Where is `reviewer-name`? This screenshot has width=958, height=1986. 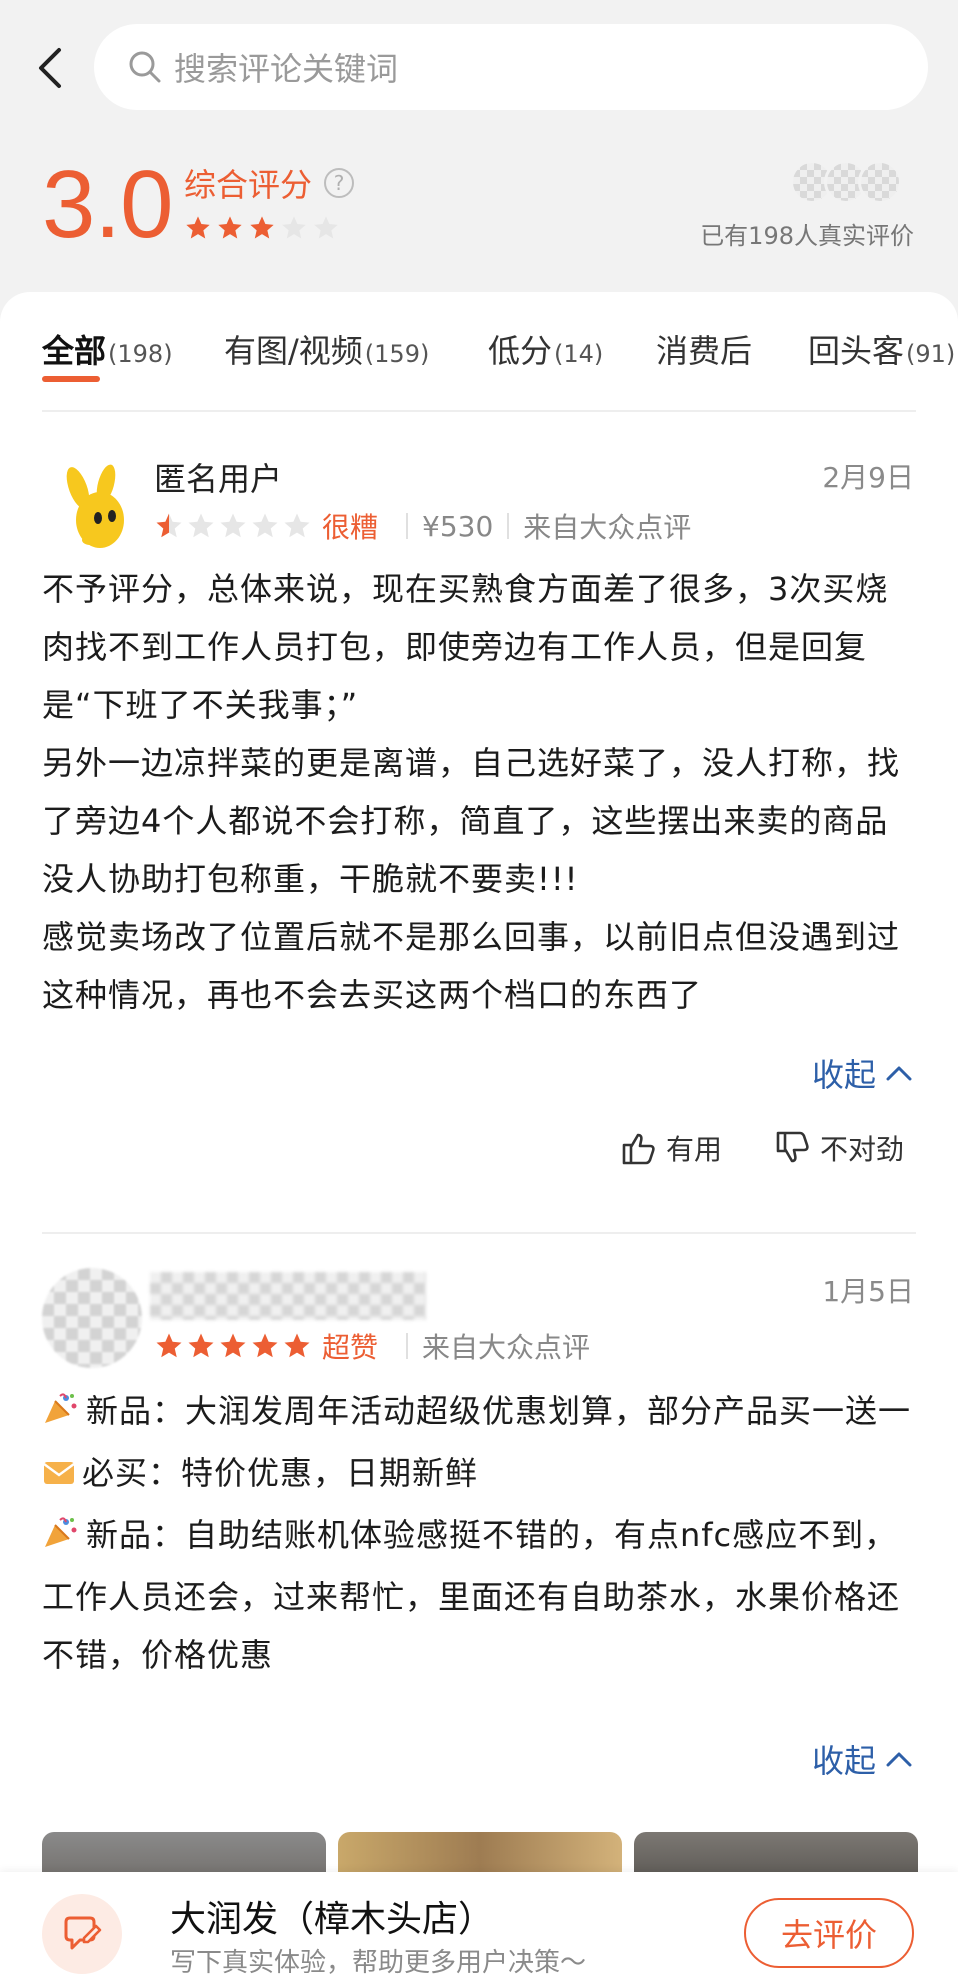
reviewer-name is located at coordinates (288, 1296).